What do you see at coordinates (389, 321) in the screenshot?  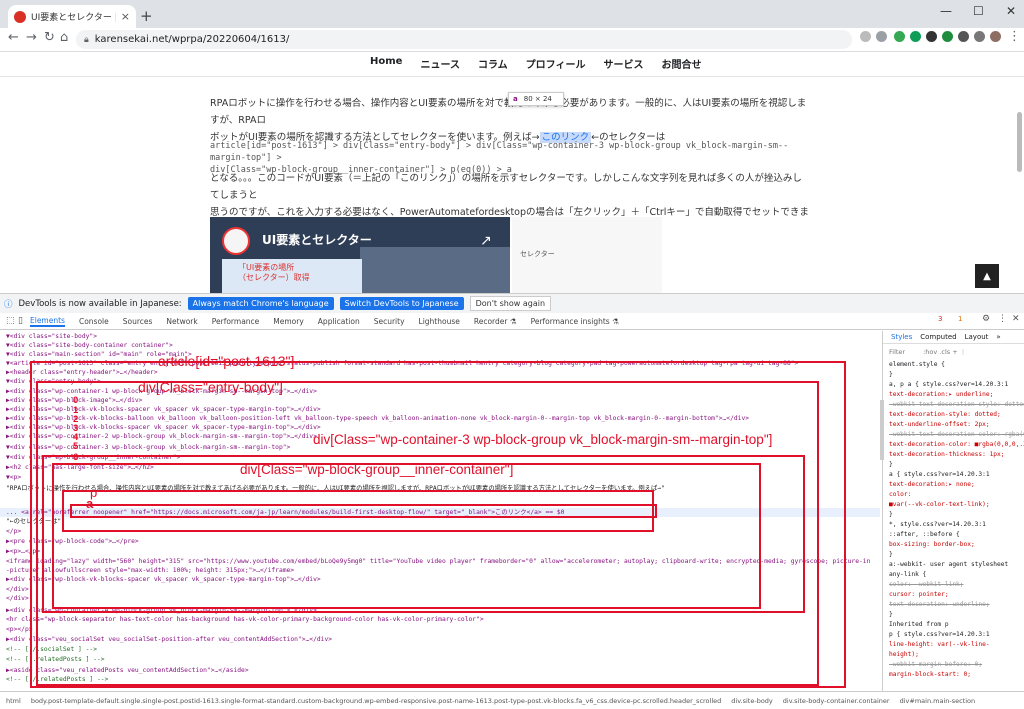 I see `devtools-tab: Security` at bounding box center [389, 321].